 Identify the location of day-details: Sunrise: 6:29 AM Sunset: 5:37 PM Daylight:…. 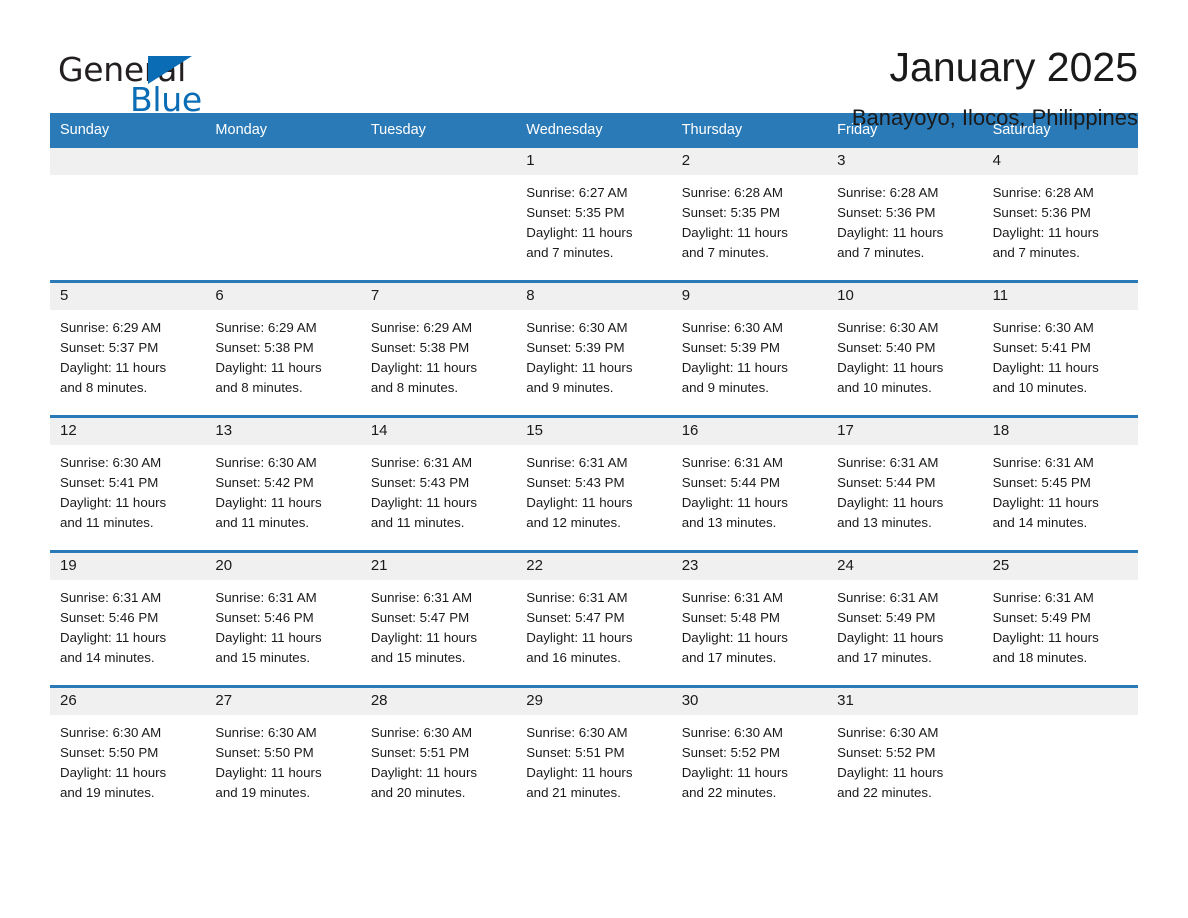
(127, 354).